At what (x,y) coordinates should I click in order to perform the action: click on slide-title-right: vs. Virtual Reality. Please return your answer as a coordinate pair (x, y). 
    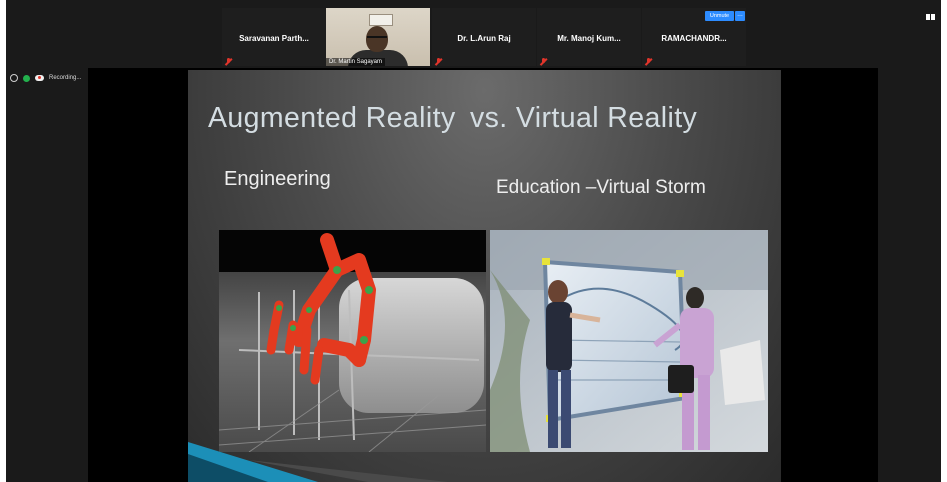
    Looking at the image, I should click on (583, 118).